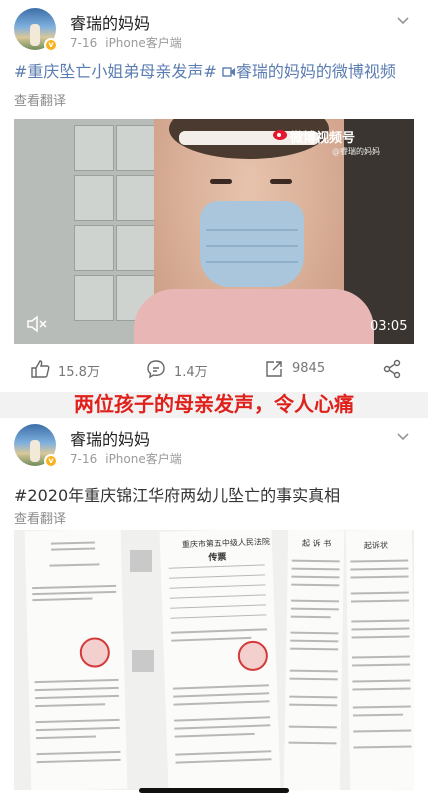 The image size is (428, 800). What do you see at coordinates (156, 369) in the screenshot?
I see `comment-icon` at bounding box center [156, 369].